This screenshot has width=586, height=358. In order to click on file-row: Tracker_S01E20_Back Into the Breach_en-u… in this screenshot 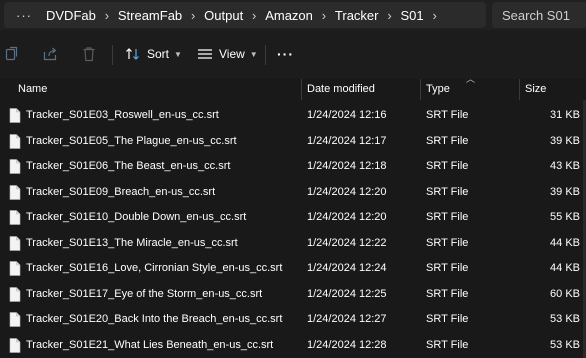, I will do `click(293, 320)`.